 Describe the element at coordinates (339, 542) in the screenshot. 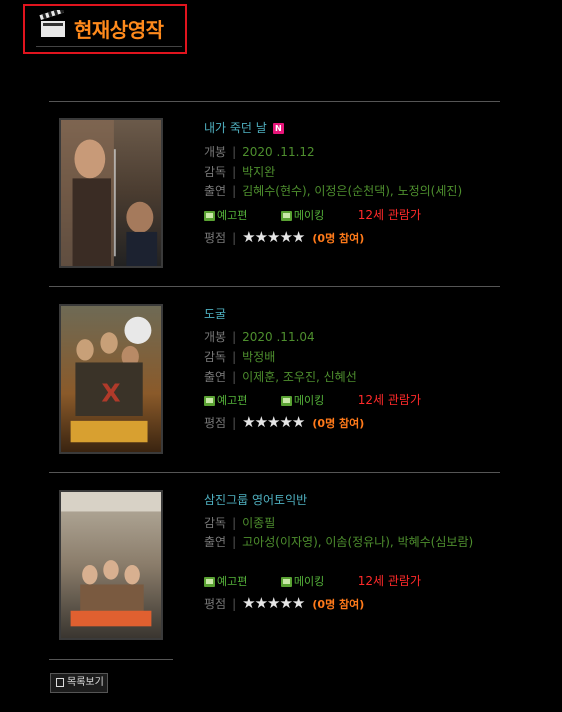

I see `cast-row: 출연 | 고아성(이자영), 이솜(정유나), 박혜수(심보람)` at that location.